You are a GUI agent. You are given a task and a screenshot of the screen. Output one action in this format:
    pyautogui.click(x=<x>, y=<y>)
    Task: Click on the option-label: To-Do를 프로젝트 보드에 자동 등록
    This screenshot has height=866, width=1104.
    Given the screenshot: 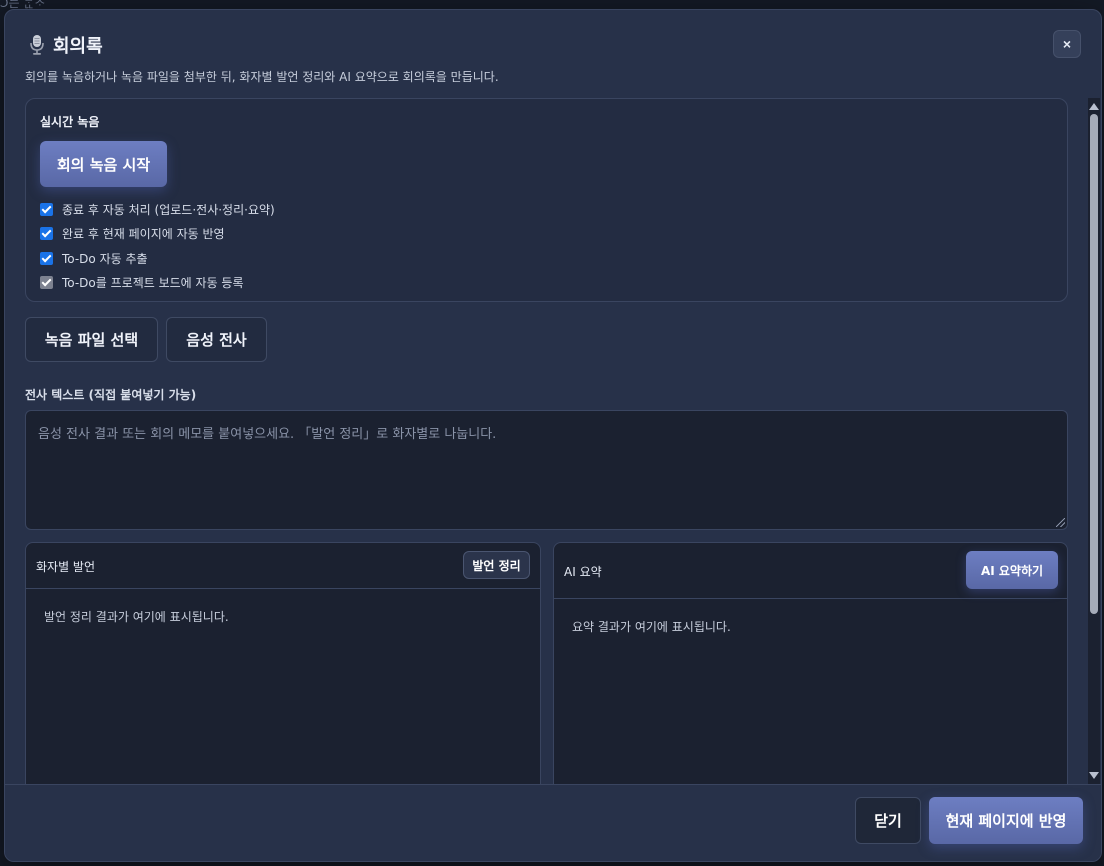 What is the action you would take?
    pyautogui.click(x=153, y=283)
    